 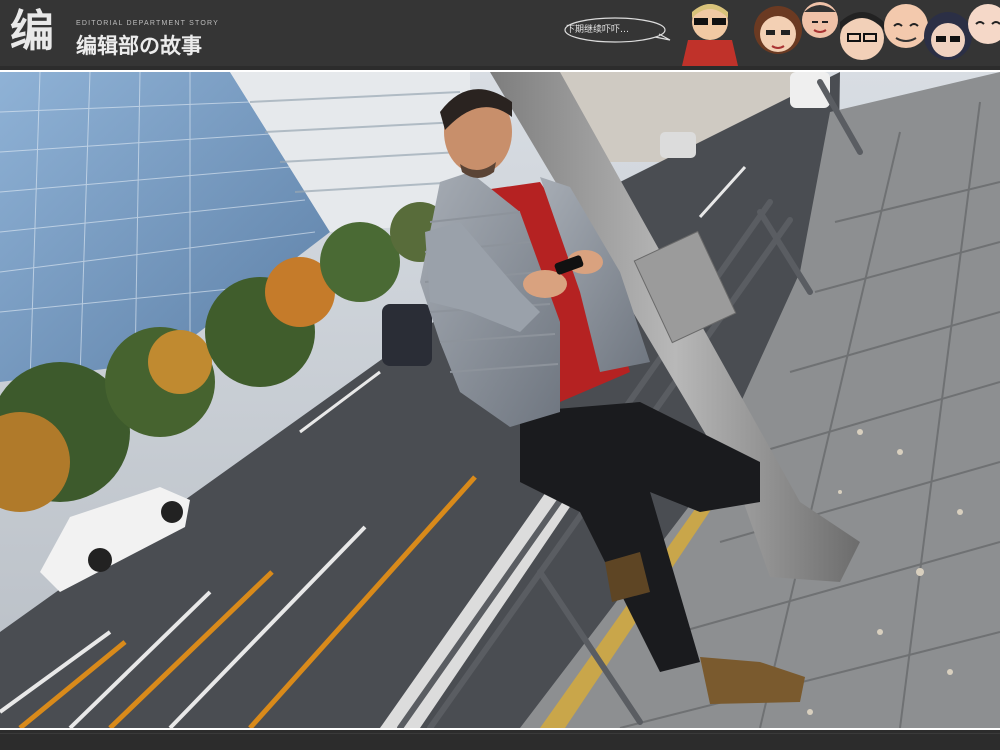 I want to click on footer-bar, so click(x=500, y=740).